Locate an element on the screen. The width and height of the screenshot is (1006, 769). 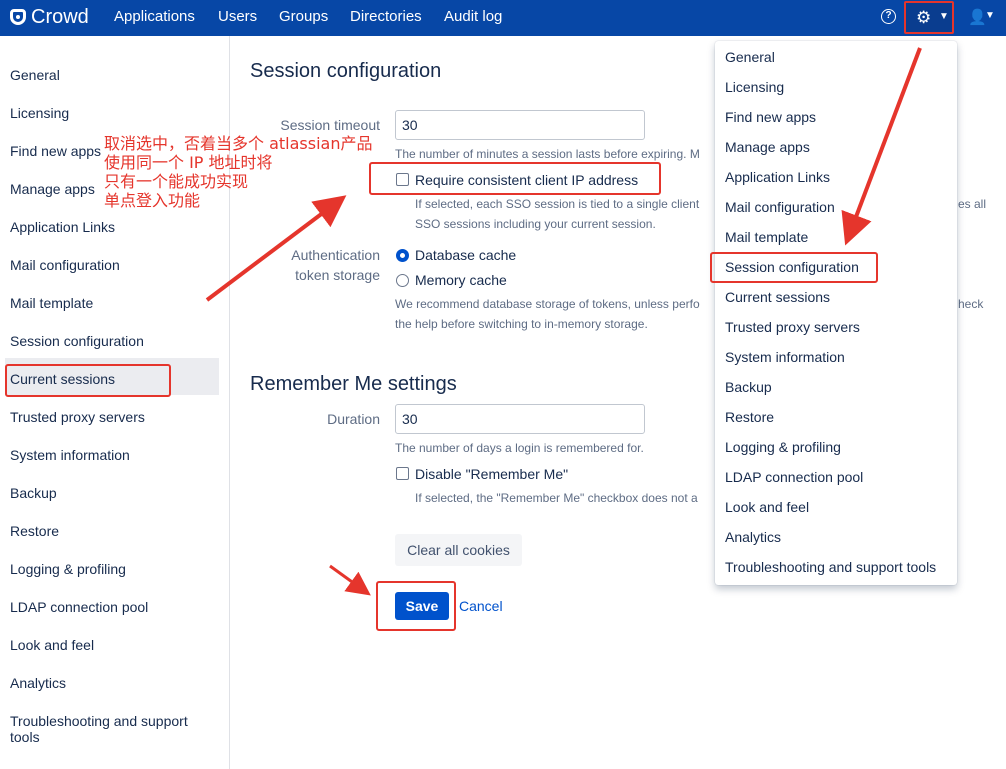
arrow-to-save-button is located at coordinates (350, 580).